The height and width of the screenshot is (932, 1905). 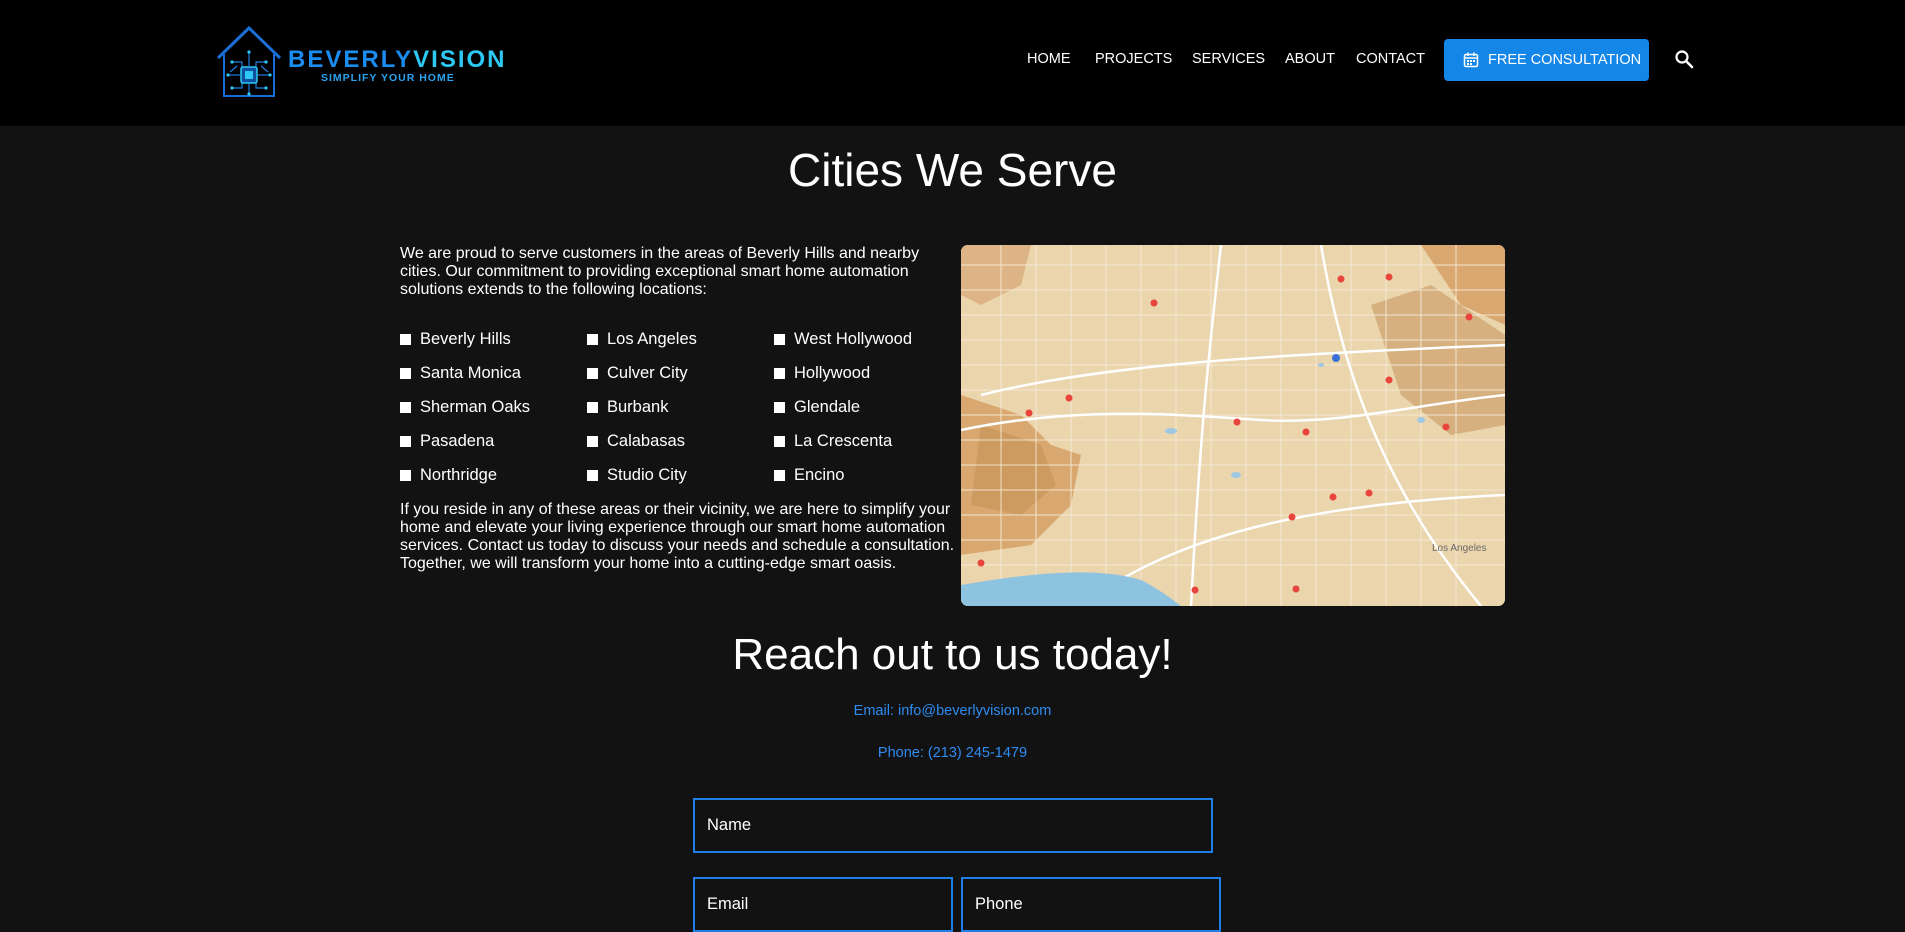 I want to click on nav-services: SERVICES, so click(x=1228, y=59).